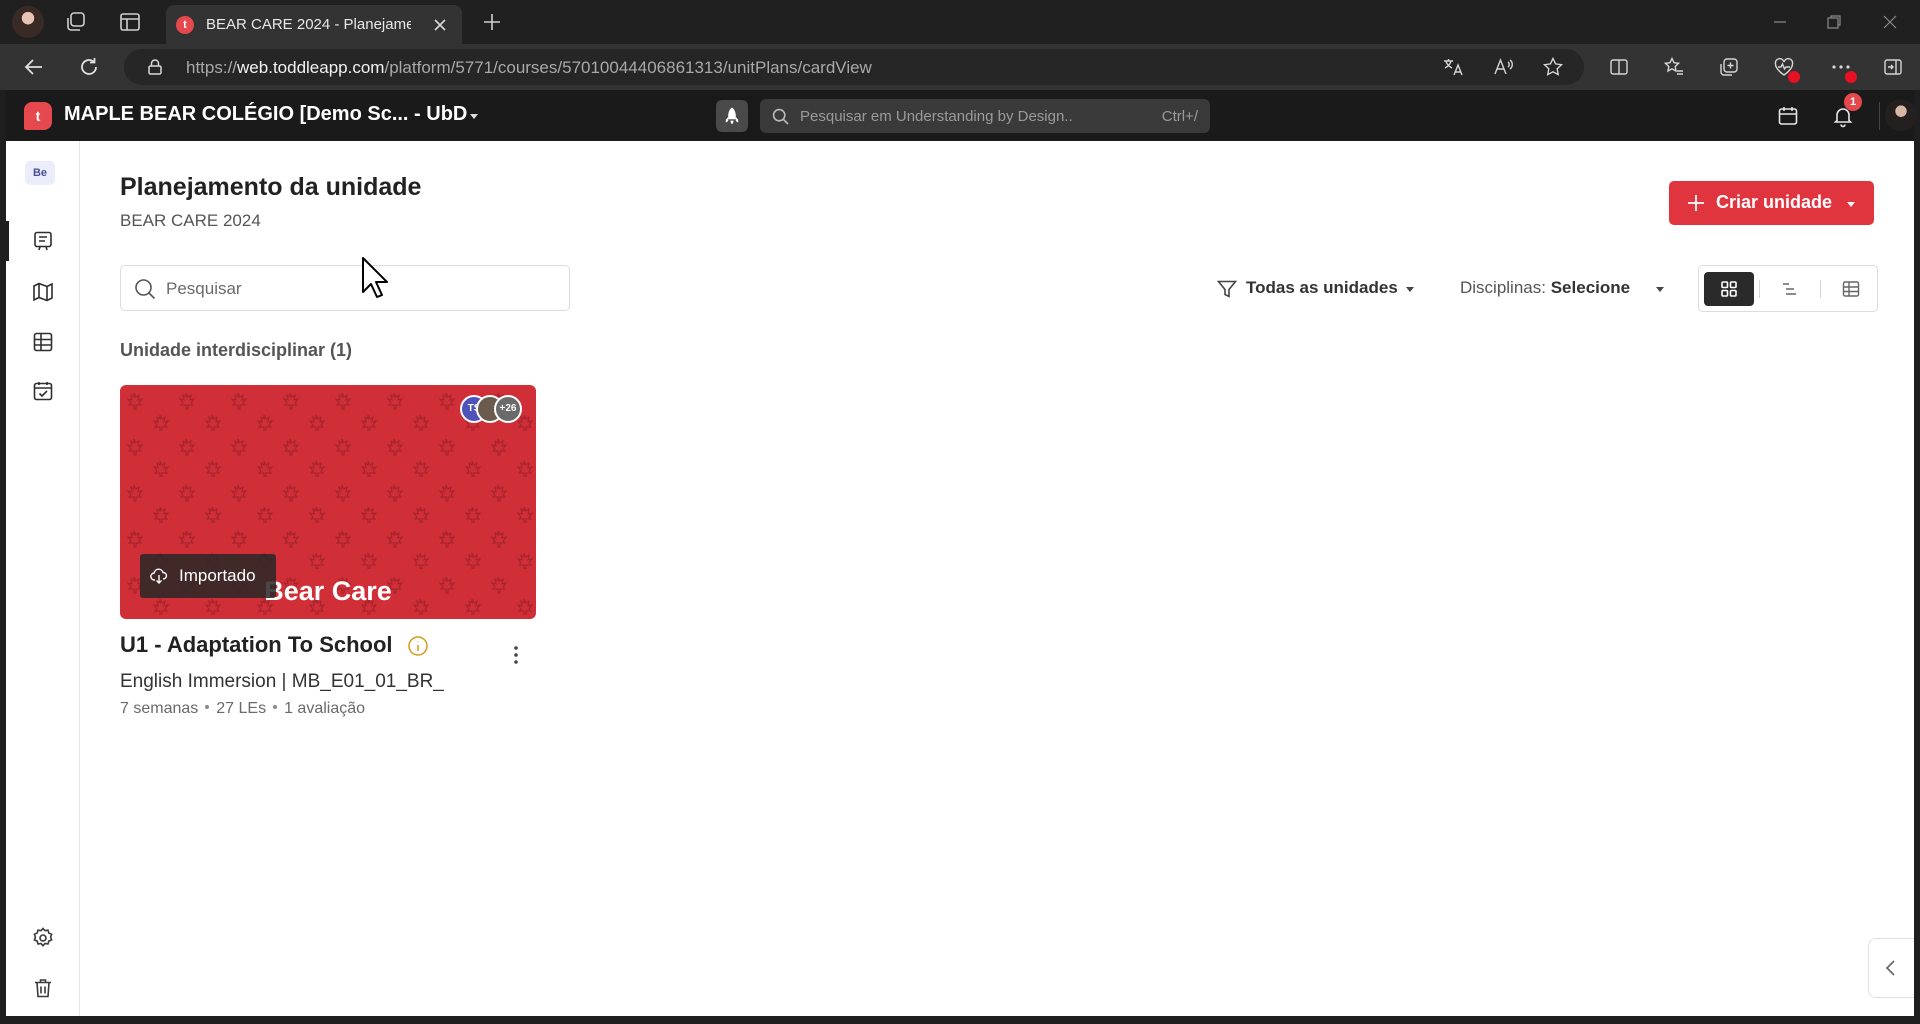  I want to click on minimize-icon, so click(1780, 22).